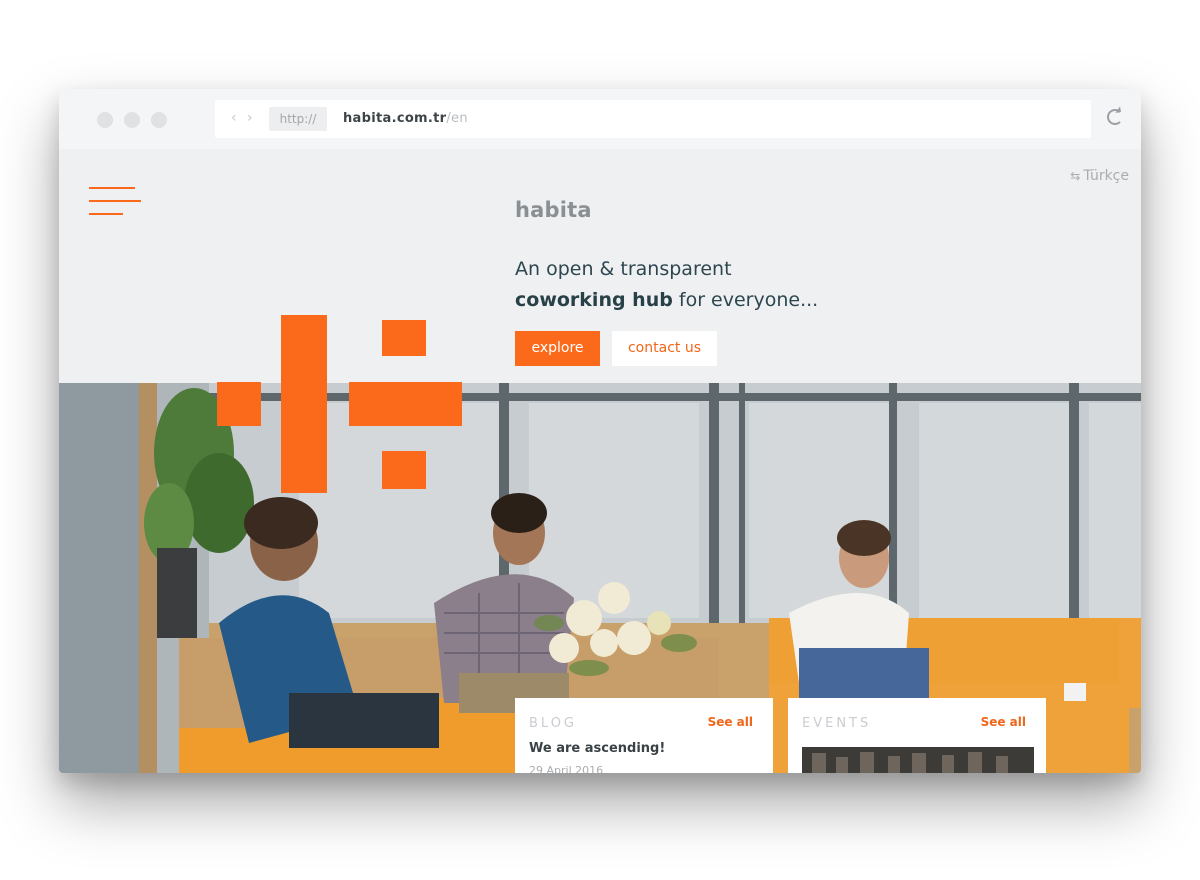  Describe the element at coordinates (553, 723) in the screenshot. I see `blog-card-label: BLOG` at that location.